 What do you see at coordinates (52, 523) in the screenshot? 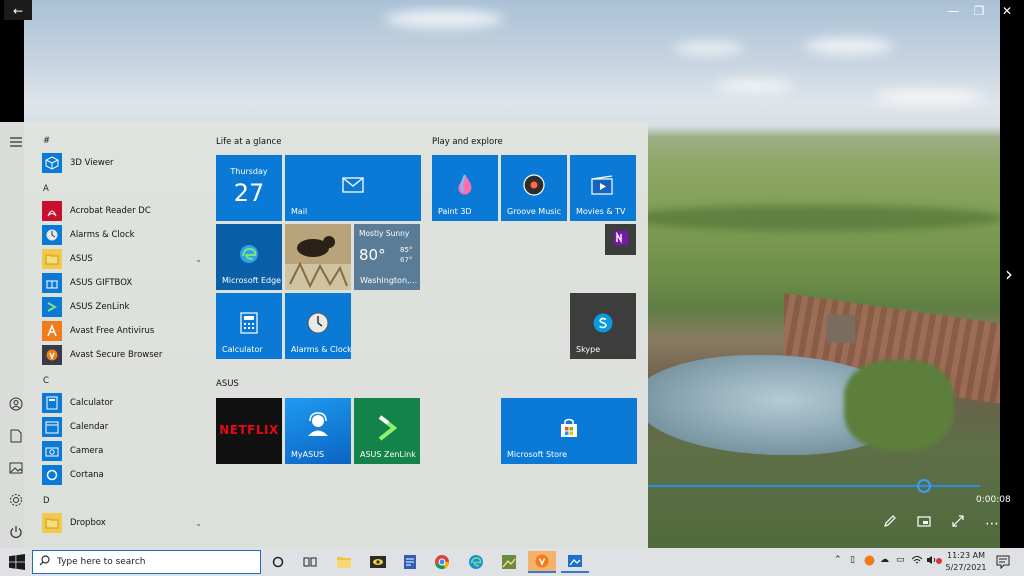
I see `folder-icon` at bounding box center [52, 523].